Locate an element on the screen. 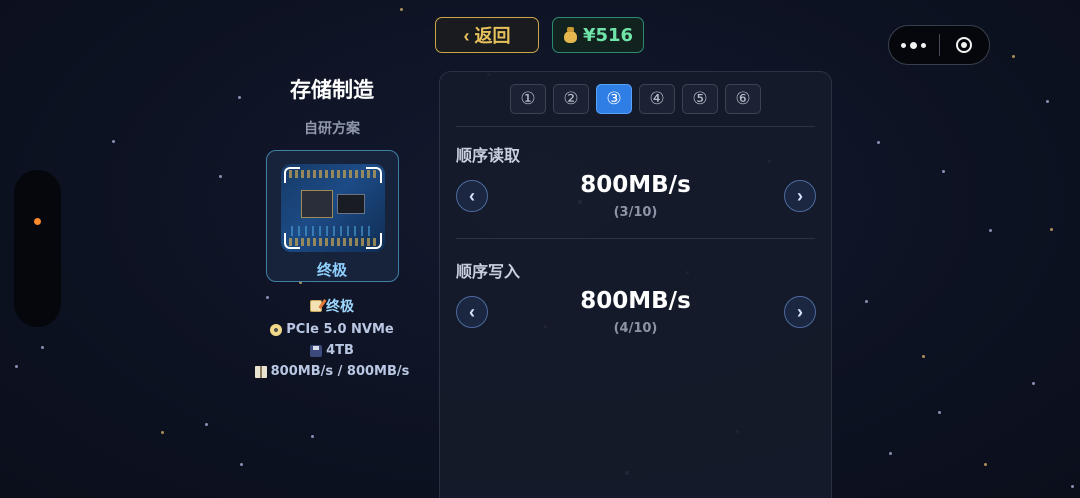 The image size is (1080, 498). circuit-board-image is located at coordinates (332, 208).